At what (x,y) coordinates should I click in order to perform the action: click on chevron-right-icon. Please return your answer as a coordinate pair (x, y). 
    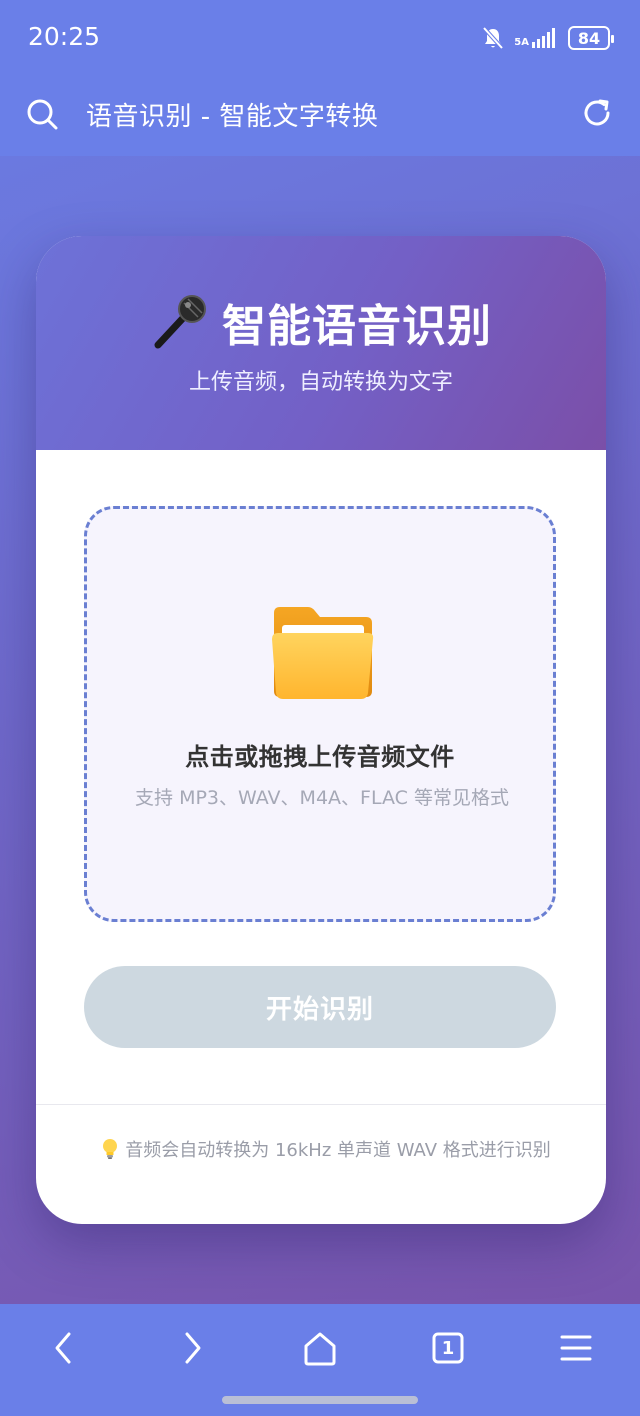
    Looking at the image, I should click on (192, 1348).